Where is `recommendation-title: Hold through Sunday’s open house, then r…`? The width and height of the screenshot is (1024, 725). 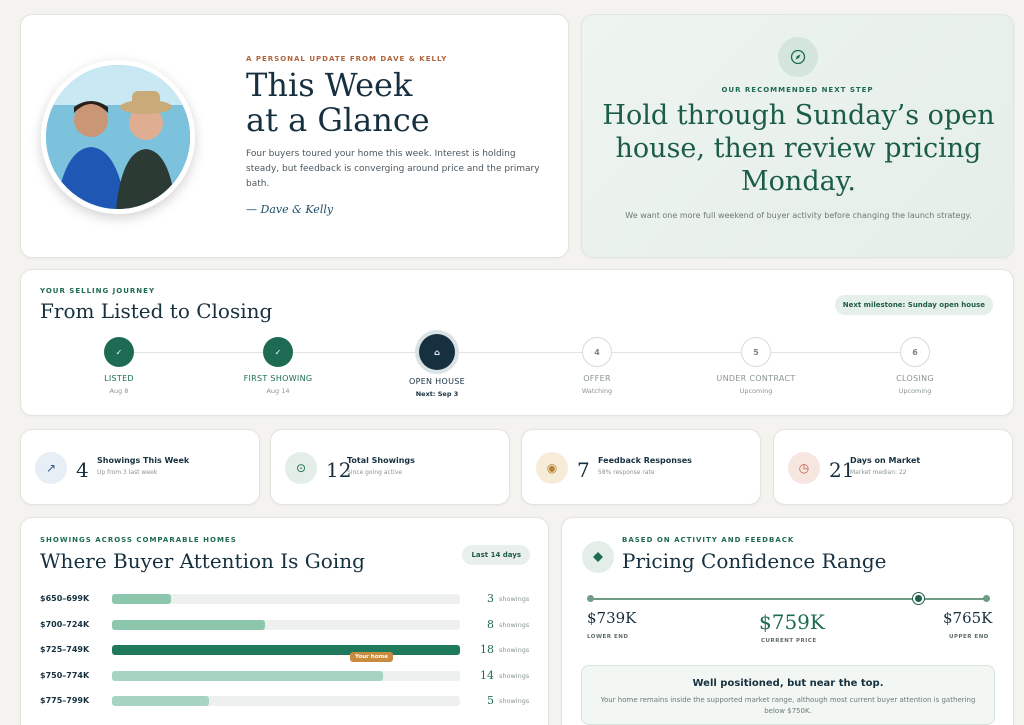 recommendation-title: Hold through Sunday’s open house, then r… is located at coordinates (798, 148).